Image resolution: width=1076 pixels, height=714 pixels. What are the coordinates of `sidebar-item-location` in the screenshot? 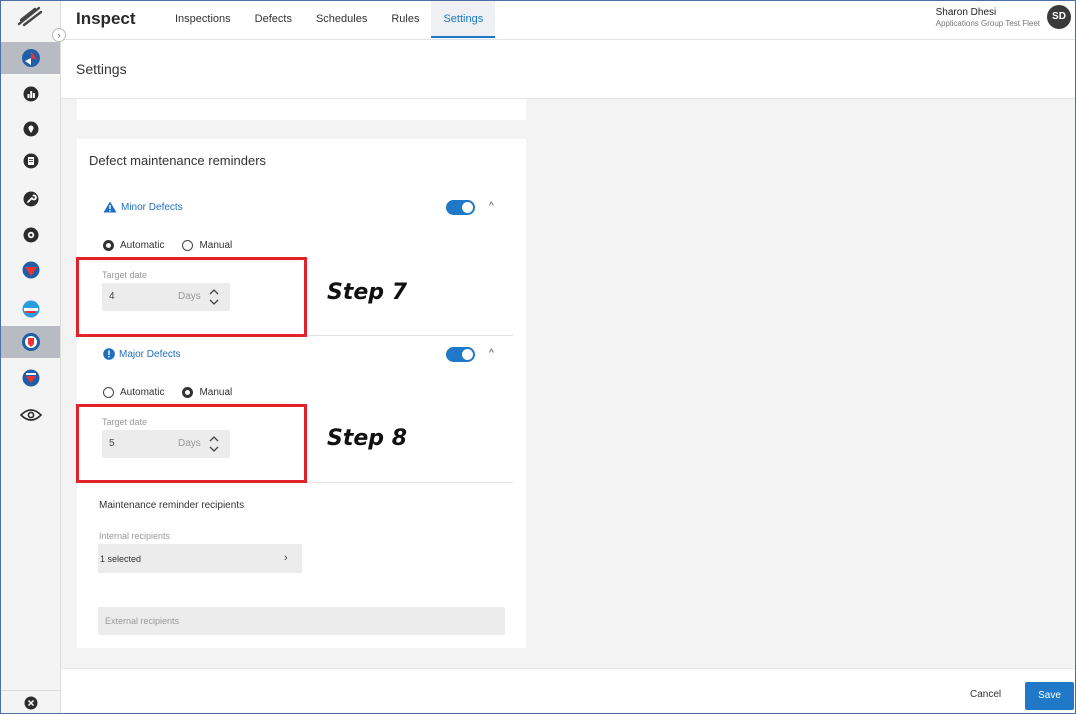 It's located at (30, 129).